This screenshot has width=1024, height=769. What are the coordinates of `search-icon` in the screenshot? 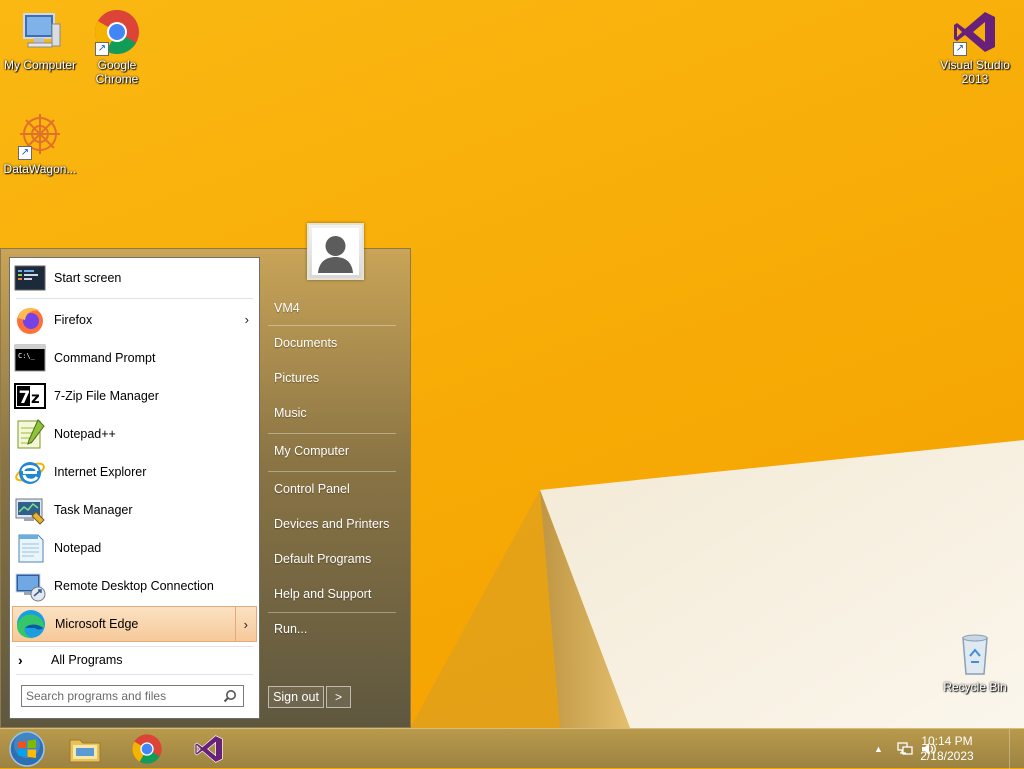 It's located at (230, 696).